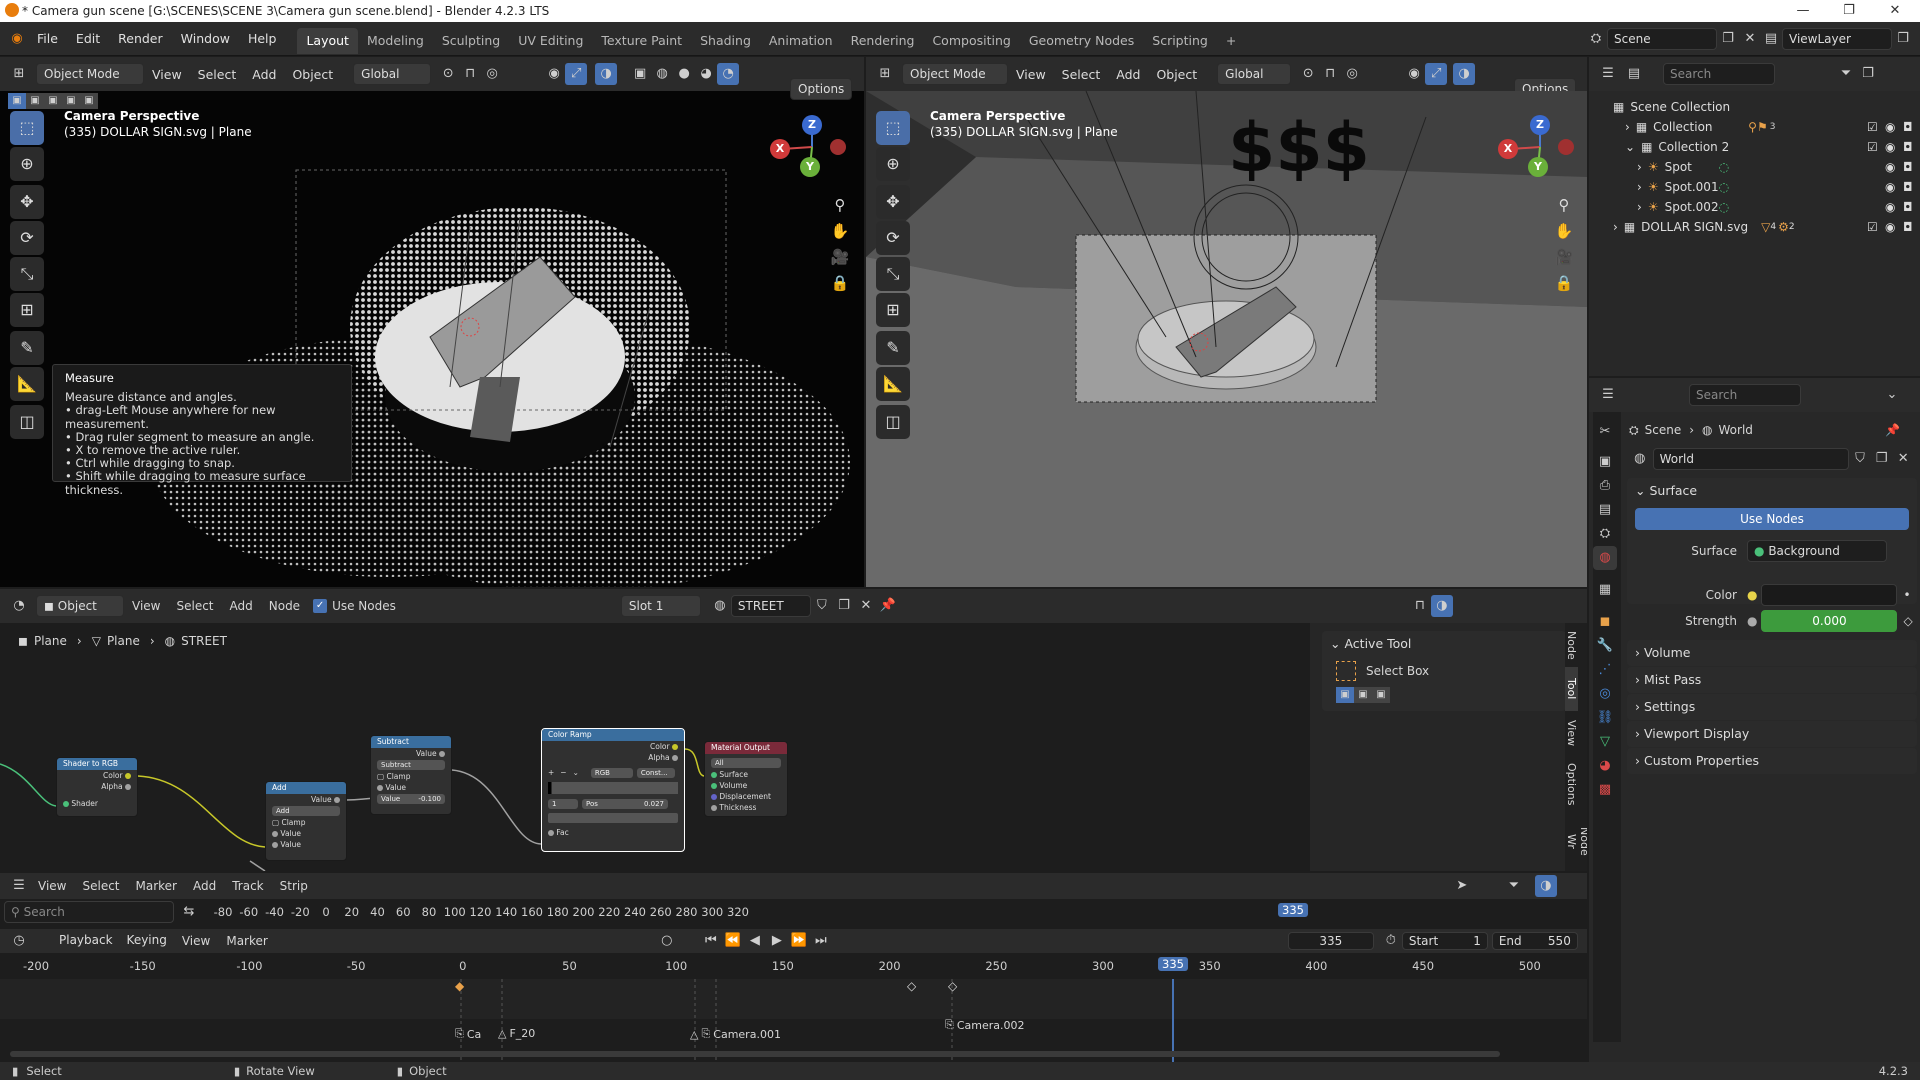 Image resolution: width=1920 pixels, height=1080 pixels. I want to click on overlay-toggle-icon: ◑, so click(1441, 606).